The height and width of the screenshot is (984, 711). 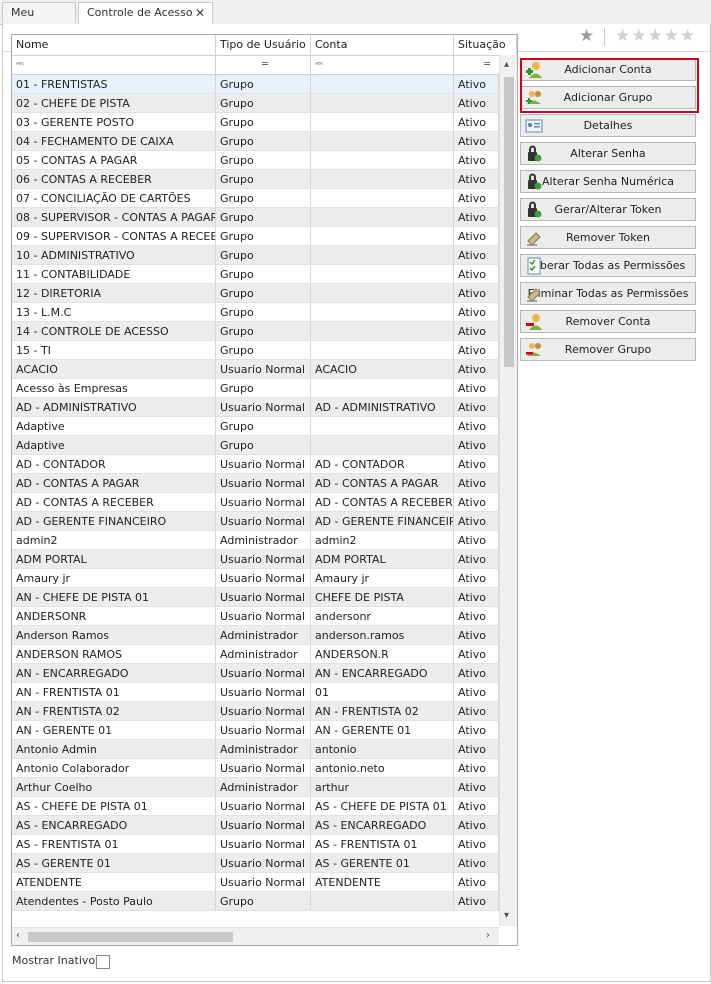 What do you see at coordinates (655, 36) in the screenshot?
I see `rating-stars-icon: ★★★★★` at bounding box center [655, 36].